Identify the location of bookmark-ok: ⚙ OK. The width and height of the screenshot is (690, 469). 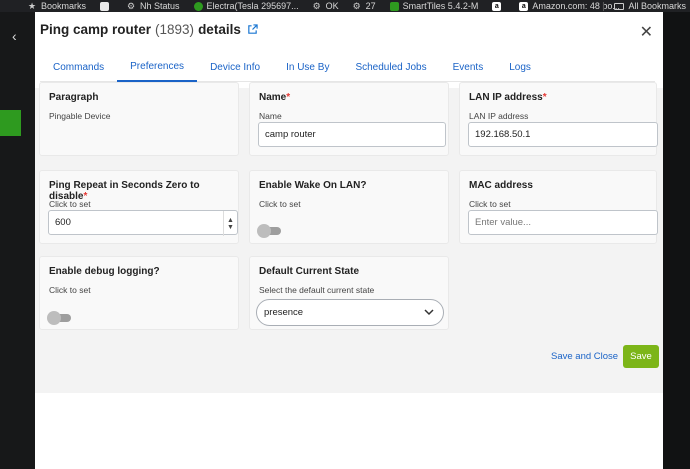
(326, 6).